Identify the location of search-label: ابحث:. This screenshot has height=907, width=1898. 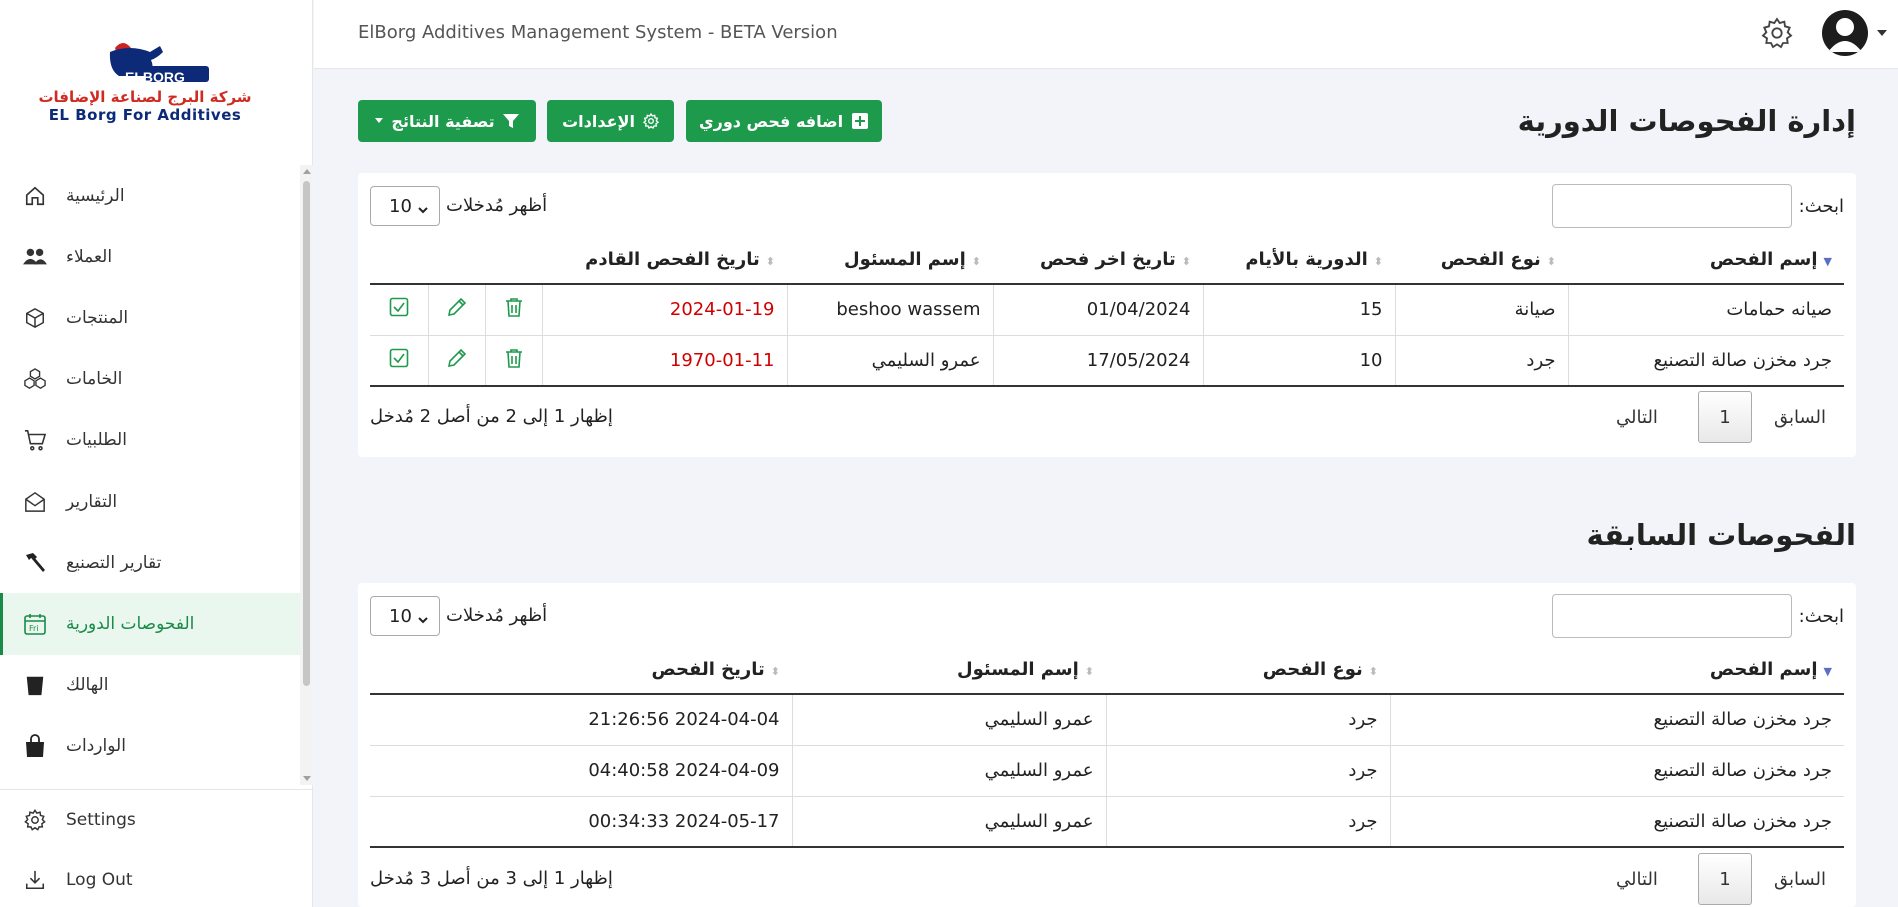
(1821, 616).